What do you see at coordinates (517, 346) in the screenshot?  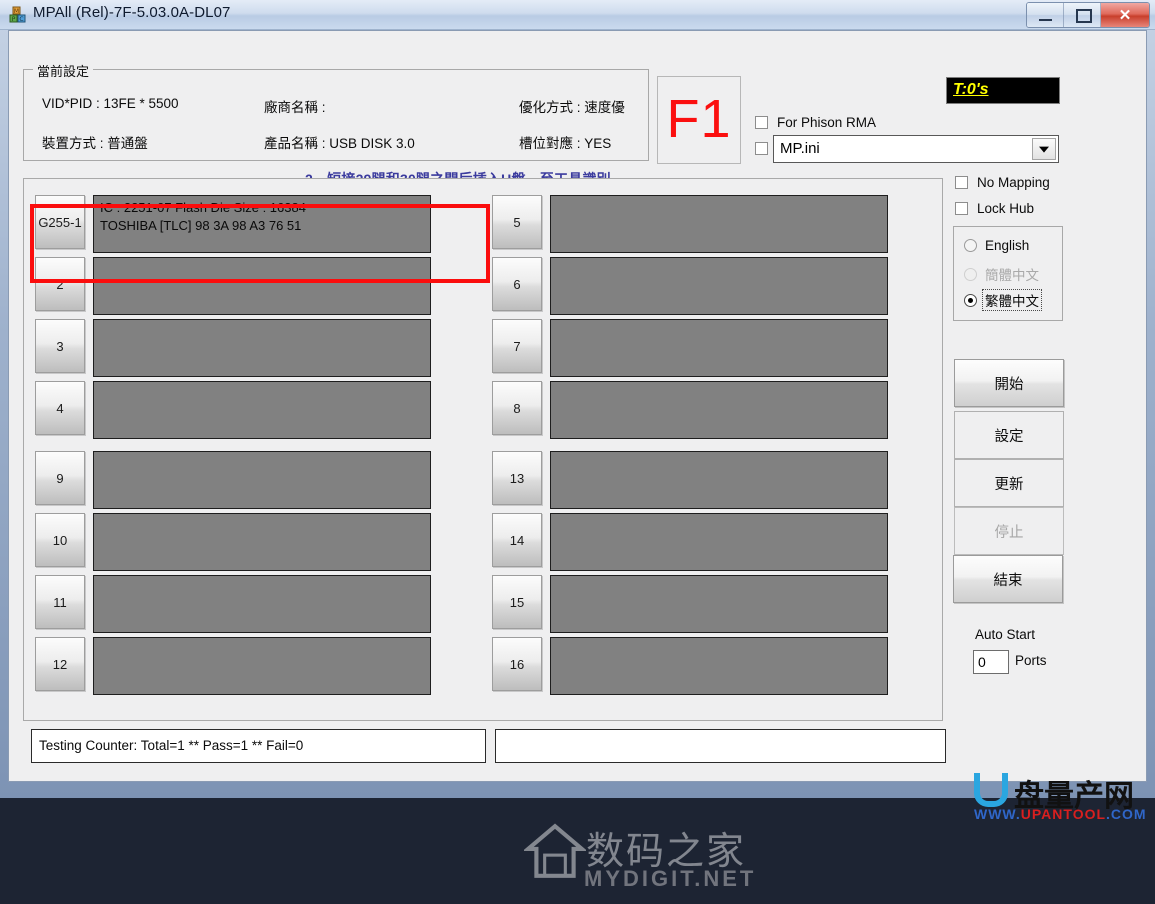 I see `slot-number-button: 7` at bounding box center [517, 346].